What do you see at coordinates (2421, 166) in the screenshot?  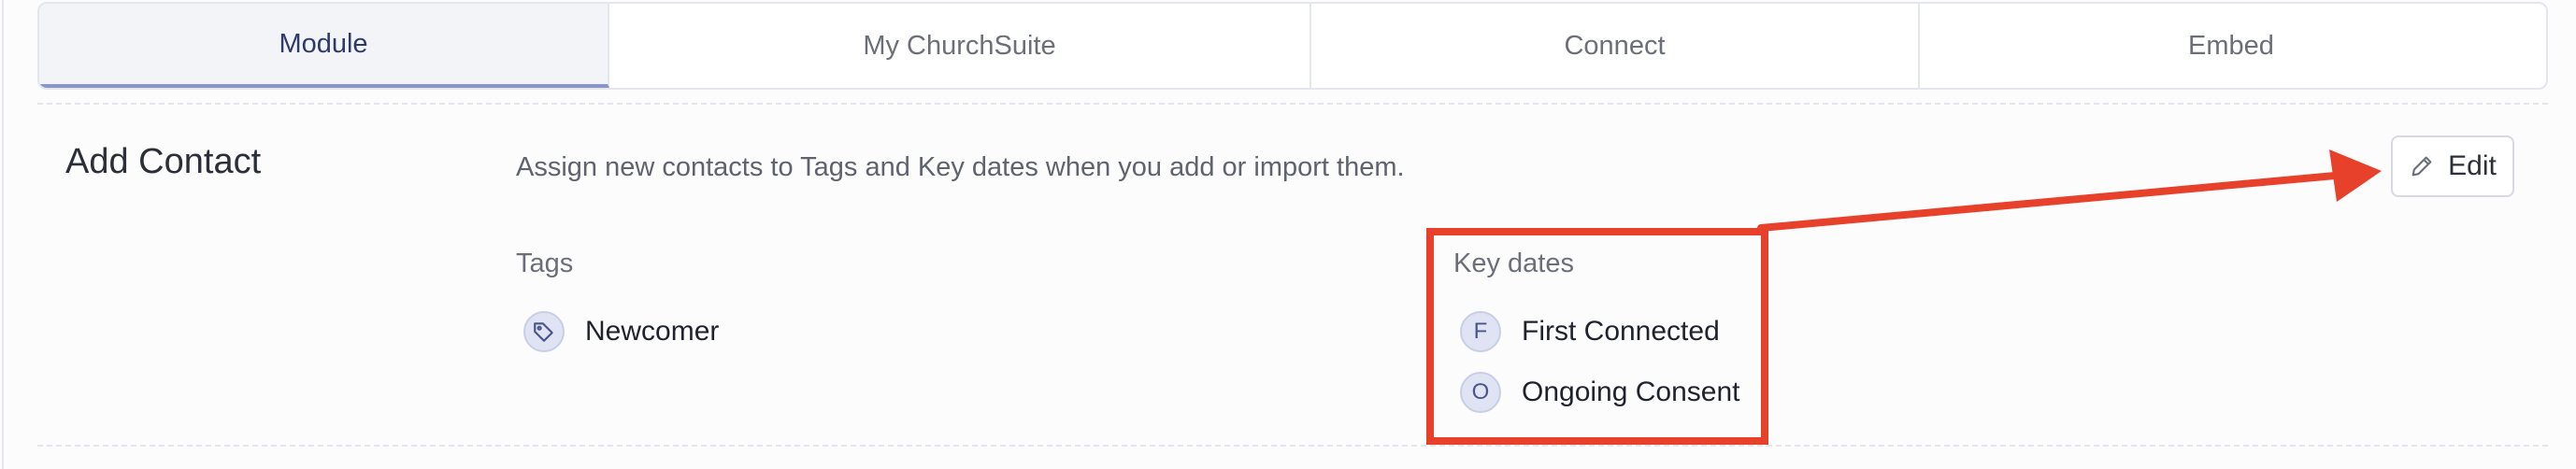 I see `pencil-icon` at bounding box center [2421, 166].